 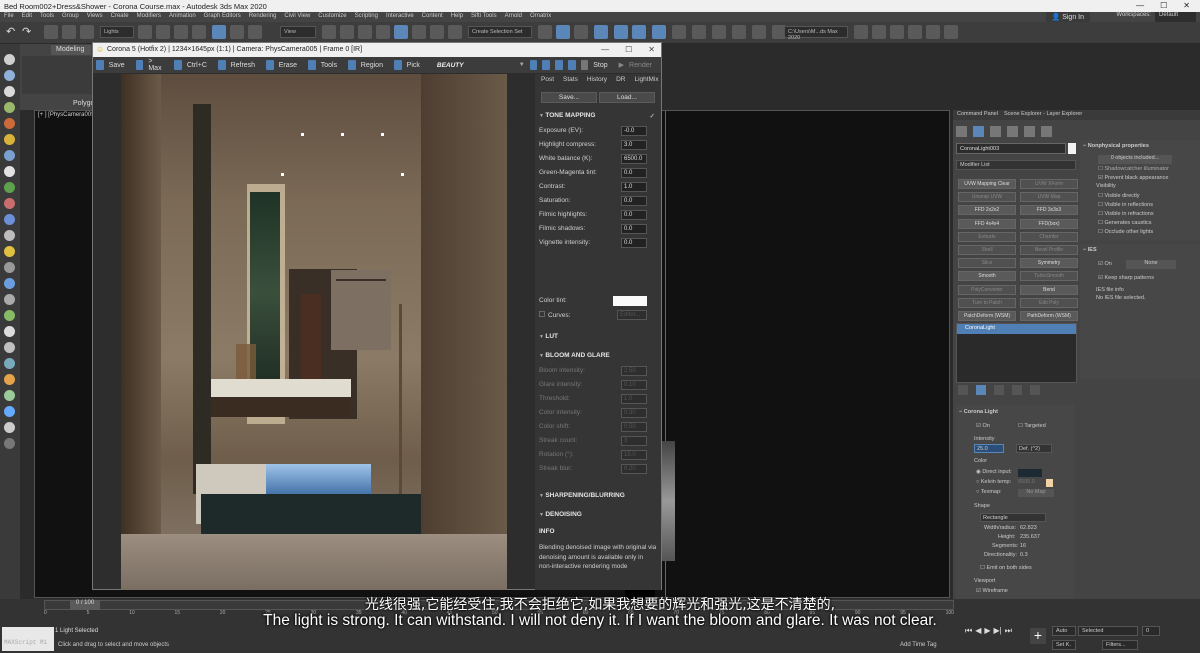 I want to click on kelvin-field: 6500.0, so click(x=1026, y=482).